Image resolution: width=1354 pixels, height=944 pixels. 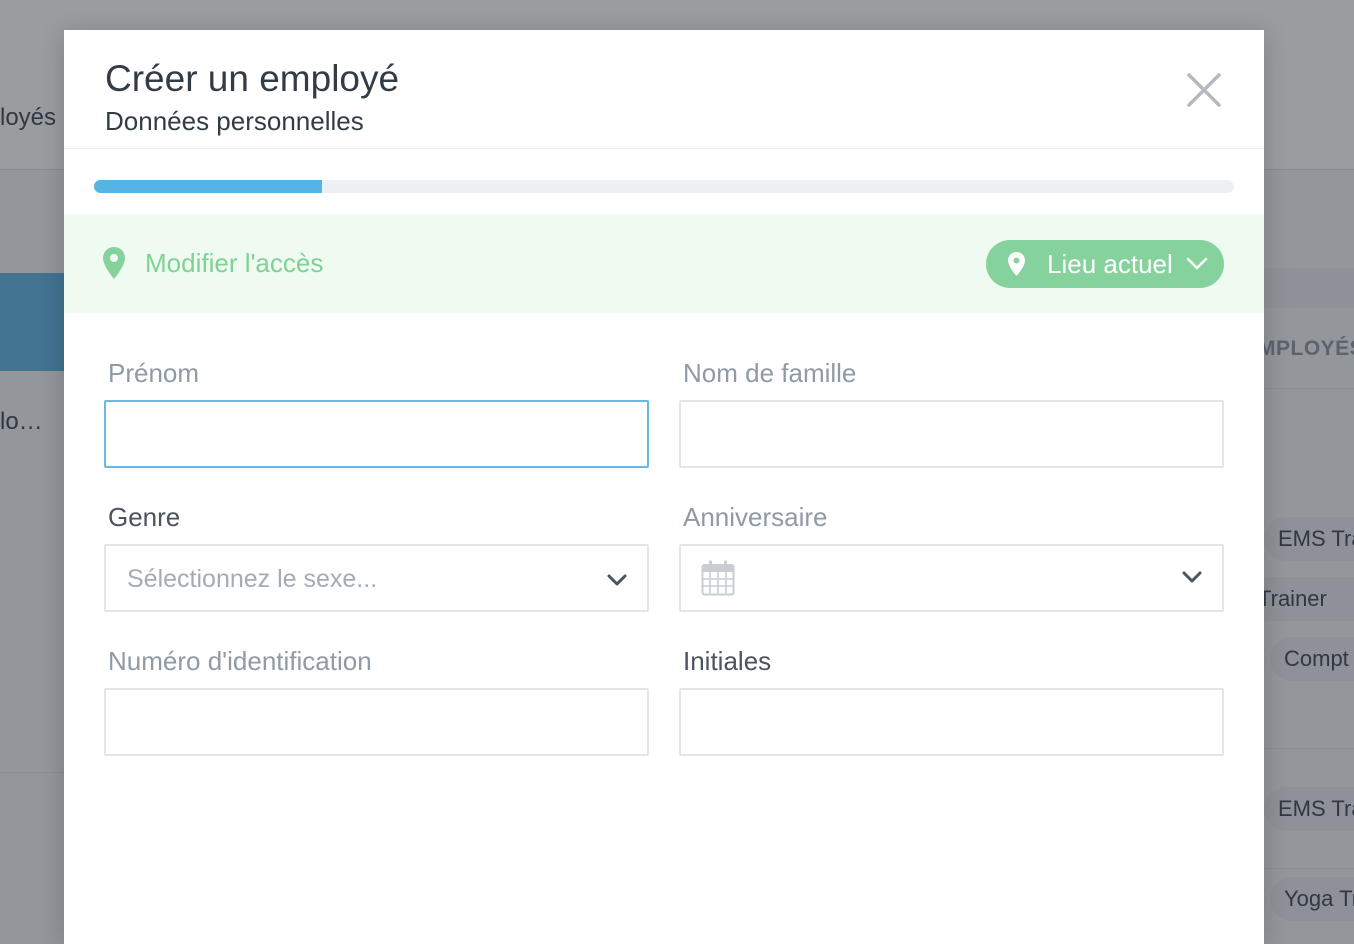 What do you see at coordinates (664, 89) in the screenshot?
I see `modal-header: Créer un employé Données personnelles` at bounding box center [664, 89].